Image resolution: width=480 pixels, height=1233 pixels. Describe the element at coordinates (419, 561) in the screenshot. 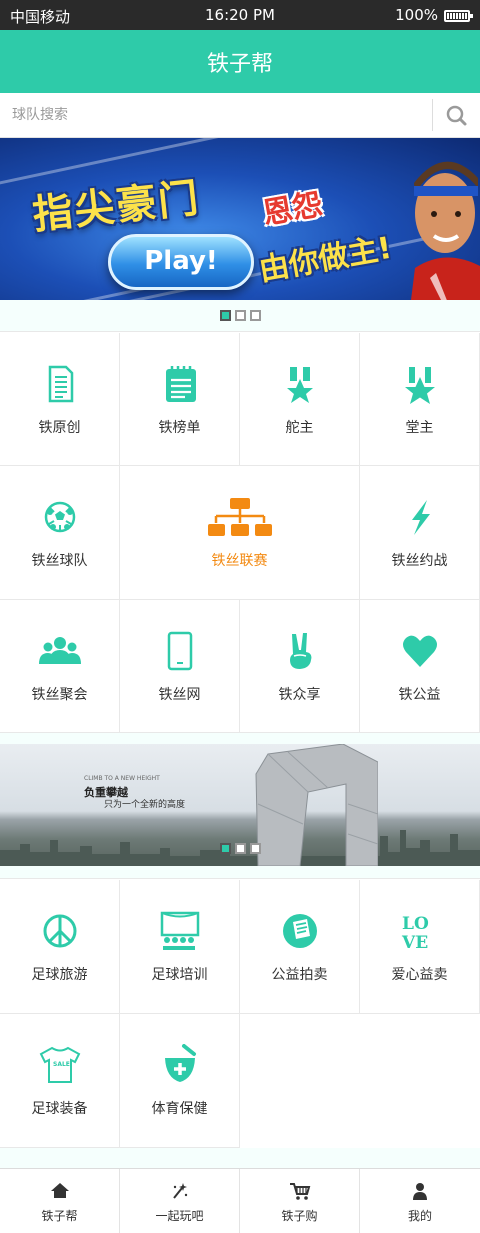

I see `grid-item-label: 铁丝约战` at that location.